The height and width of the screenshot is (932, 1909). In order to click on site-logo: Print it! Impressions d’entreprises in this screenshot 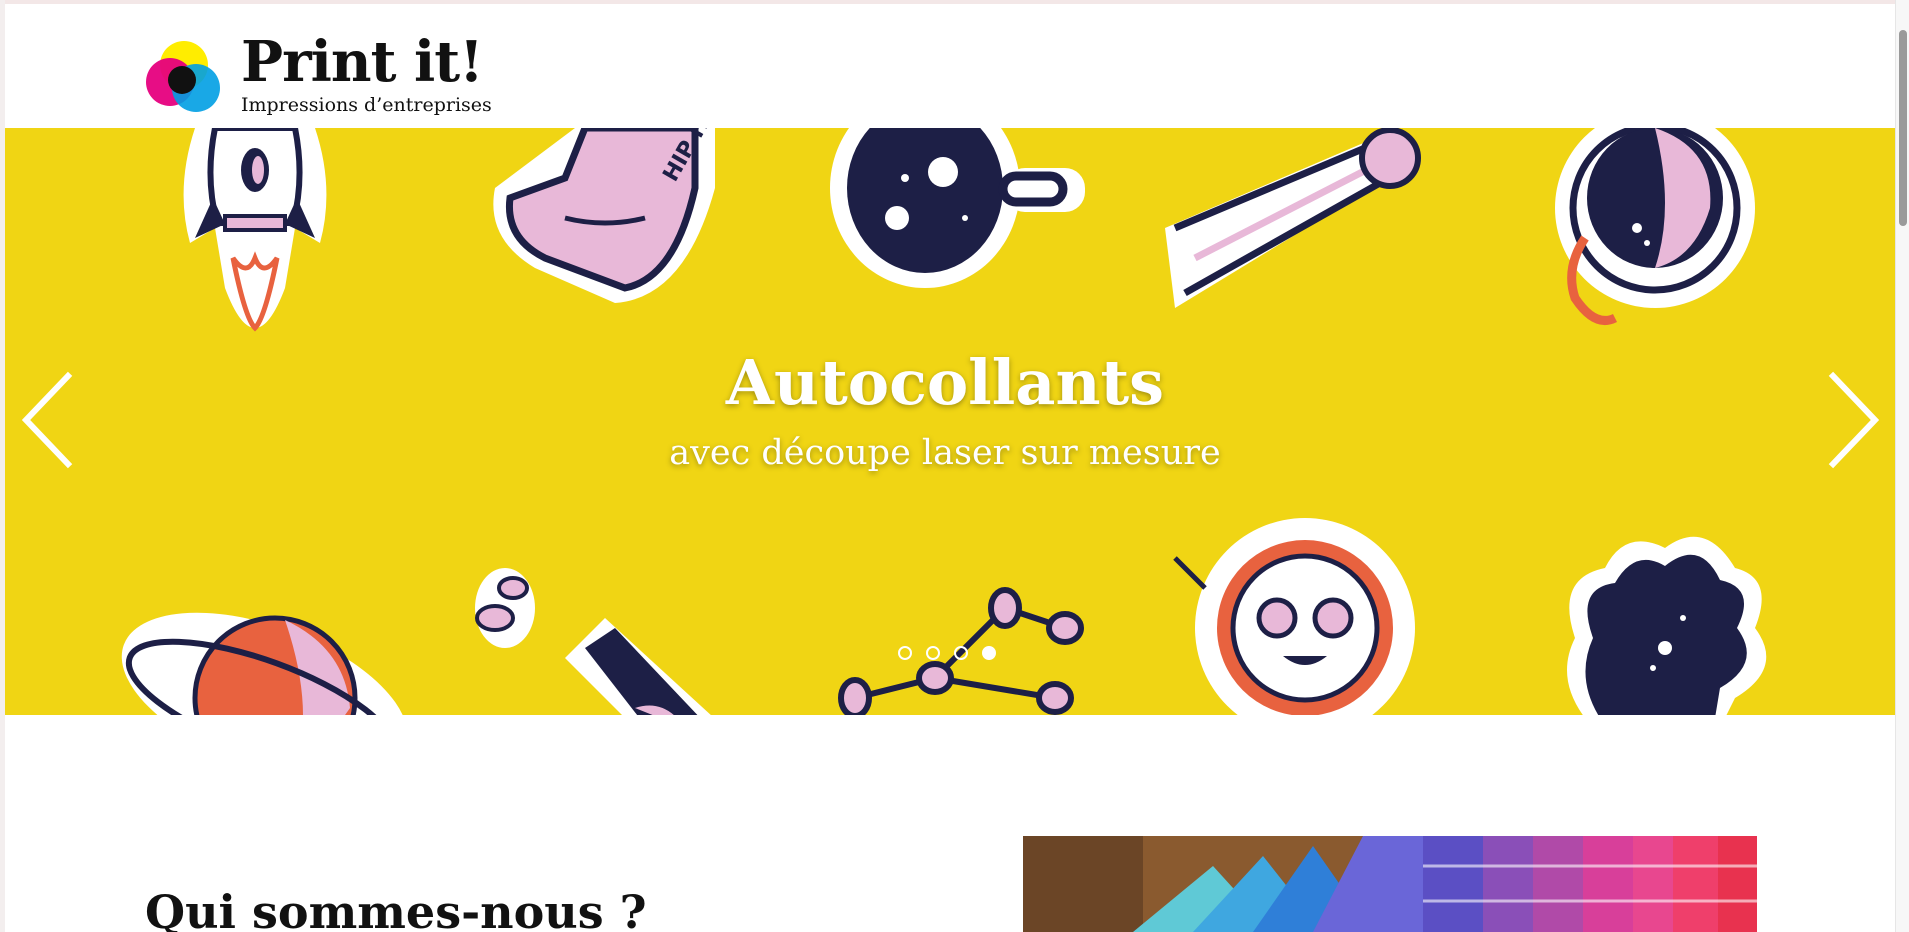, I will do `click(344, 75)`.